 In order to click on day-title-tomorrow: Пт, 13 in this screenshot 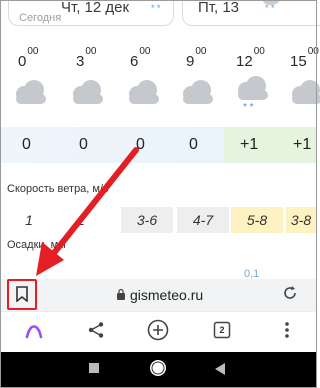, I will do `click(219, 8)`.